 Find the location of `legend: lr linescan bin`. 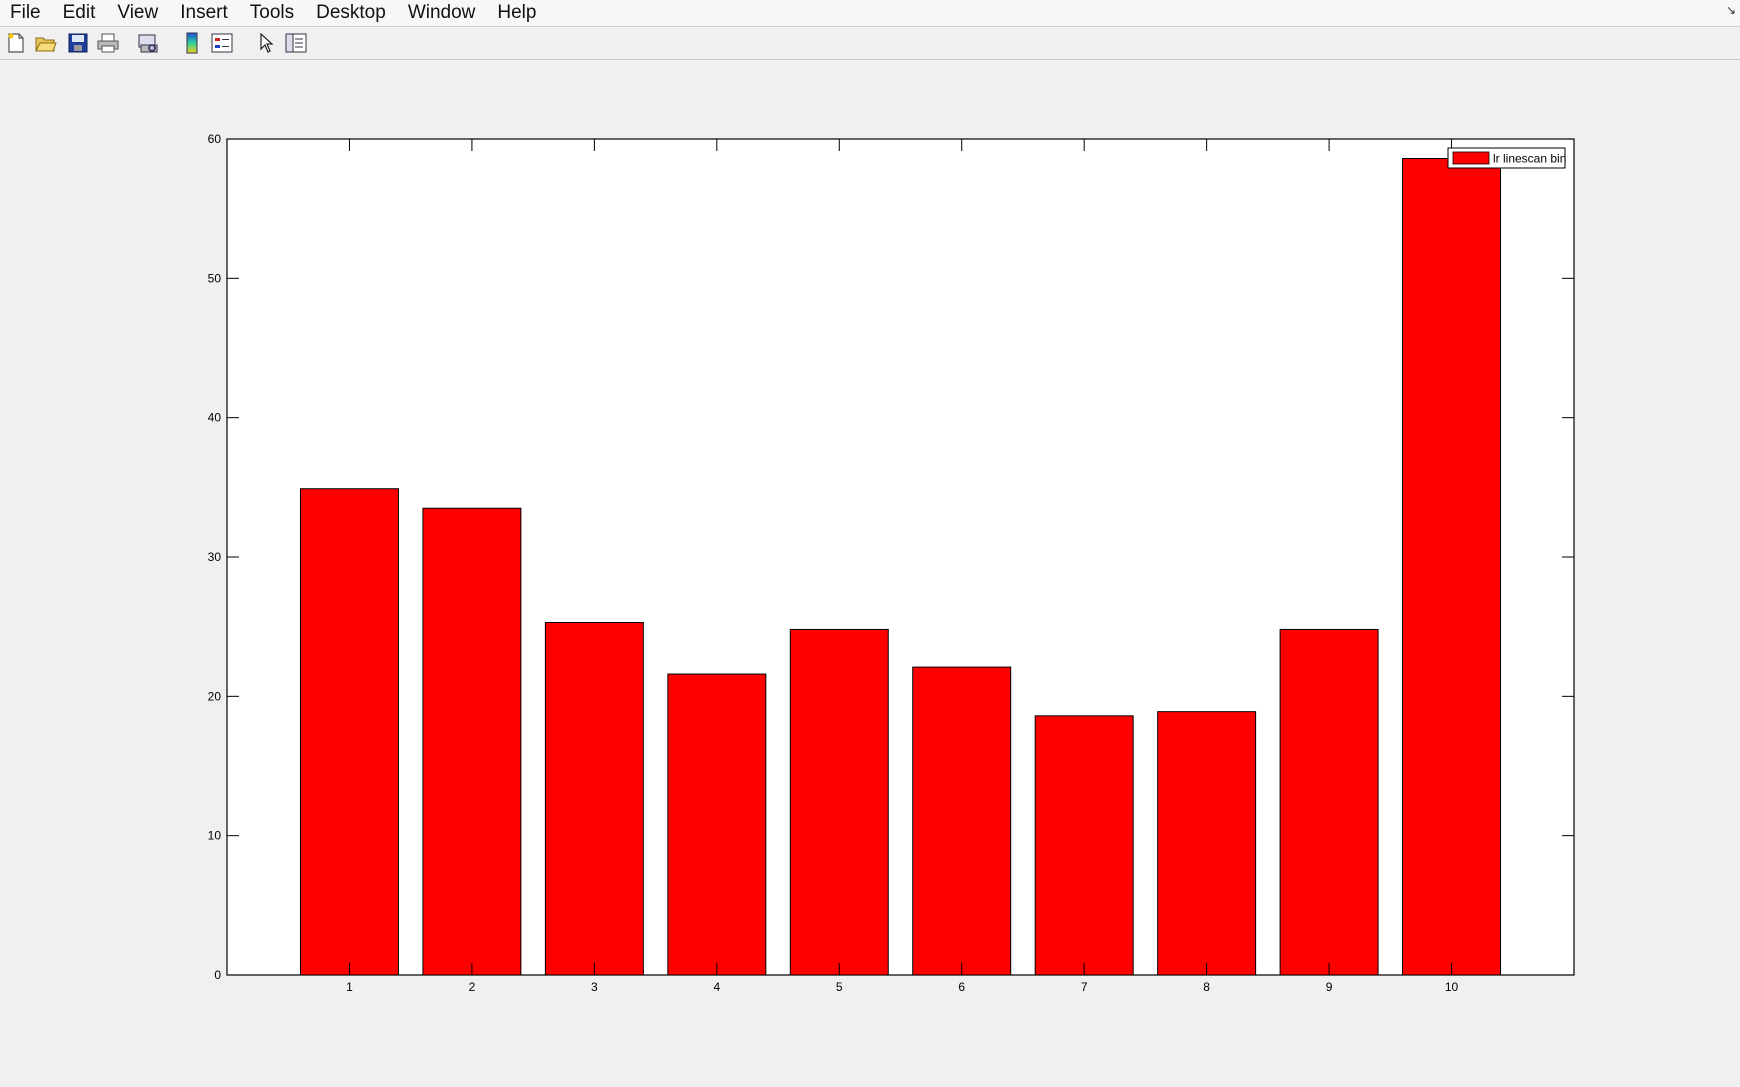

legend: lr linescan bin is located at coordinates (1506, 158).